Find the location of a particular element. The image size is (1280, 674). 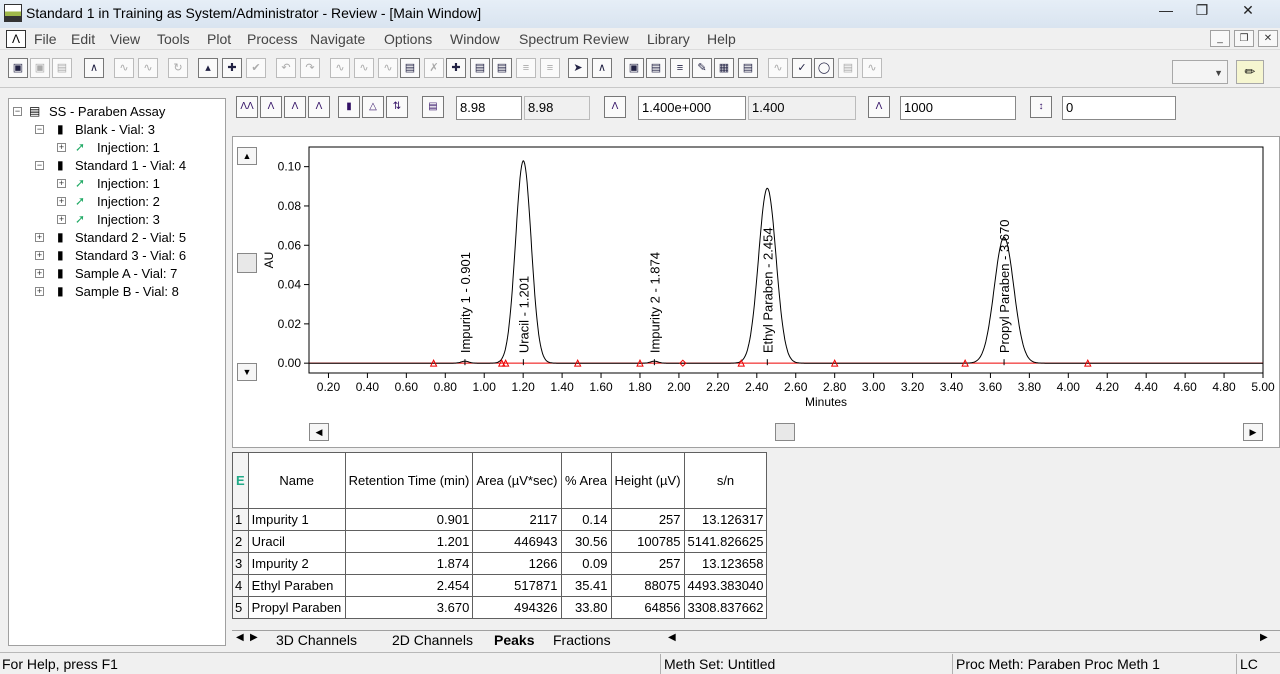

restore-icon: ❐ is located at coordinates (1202, 11).